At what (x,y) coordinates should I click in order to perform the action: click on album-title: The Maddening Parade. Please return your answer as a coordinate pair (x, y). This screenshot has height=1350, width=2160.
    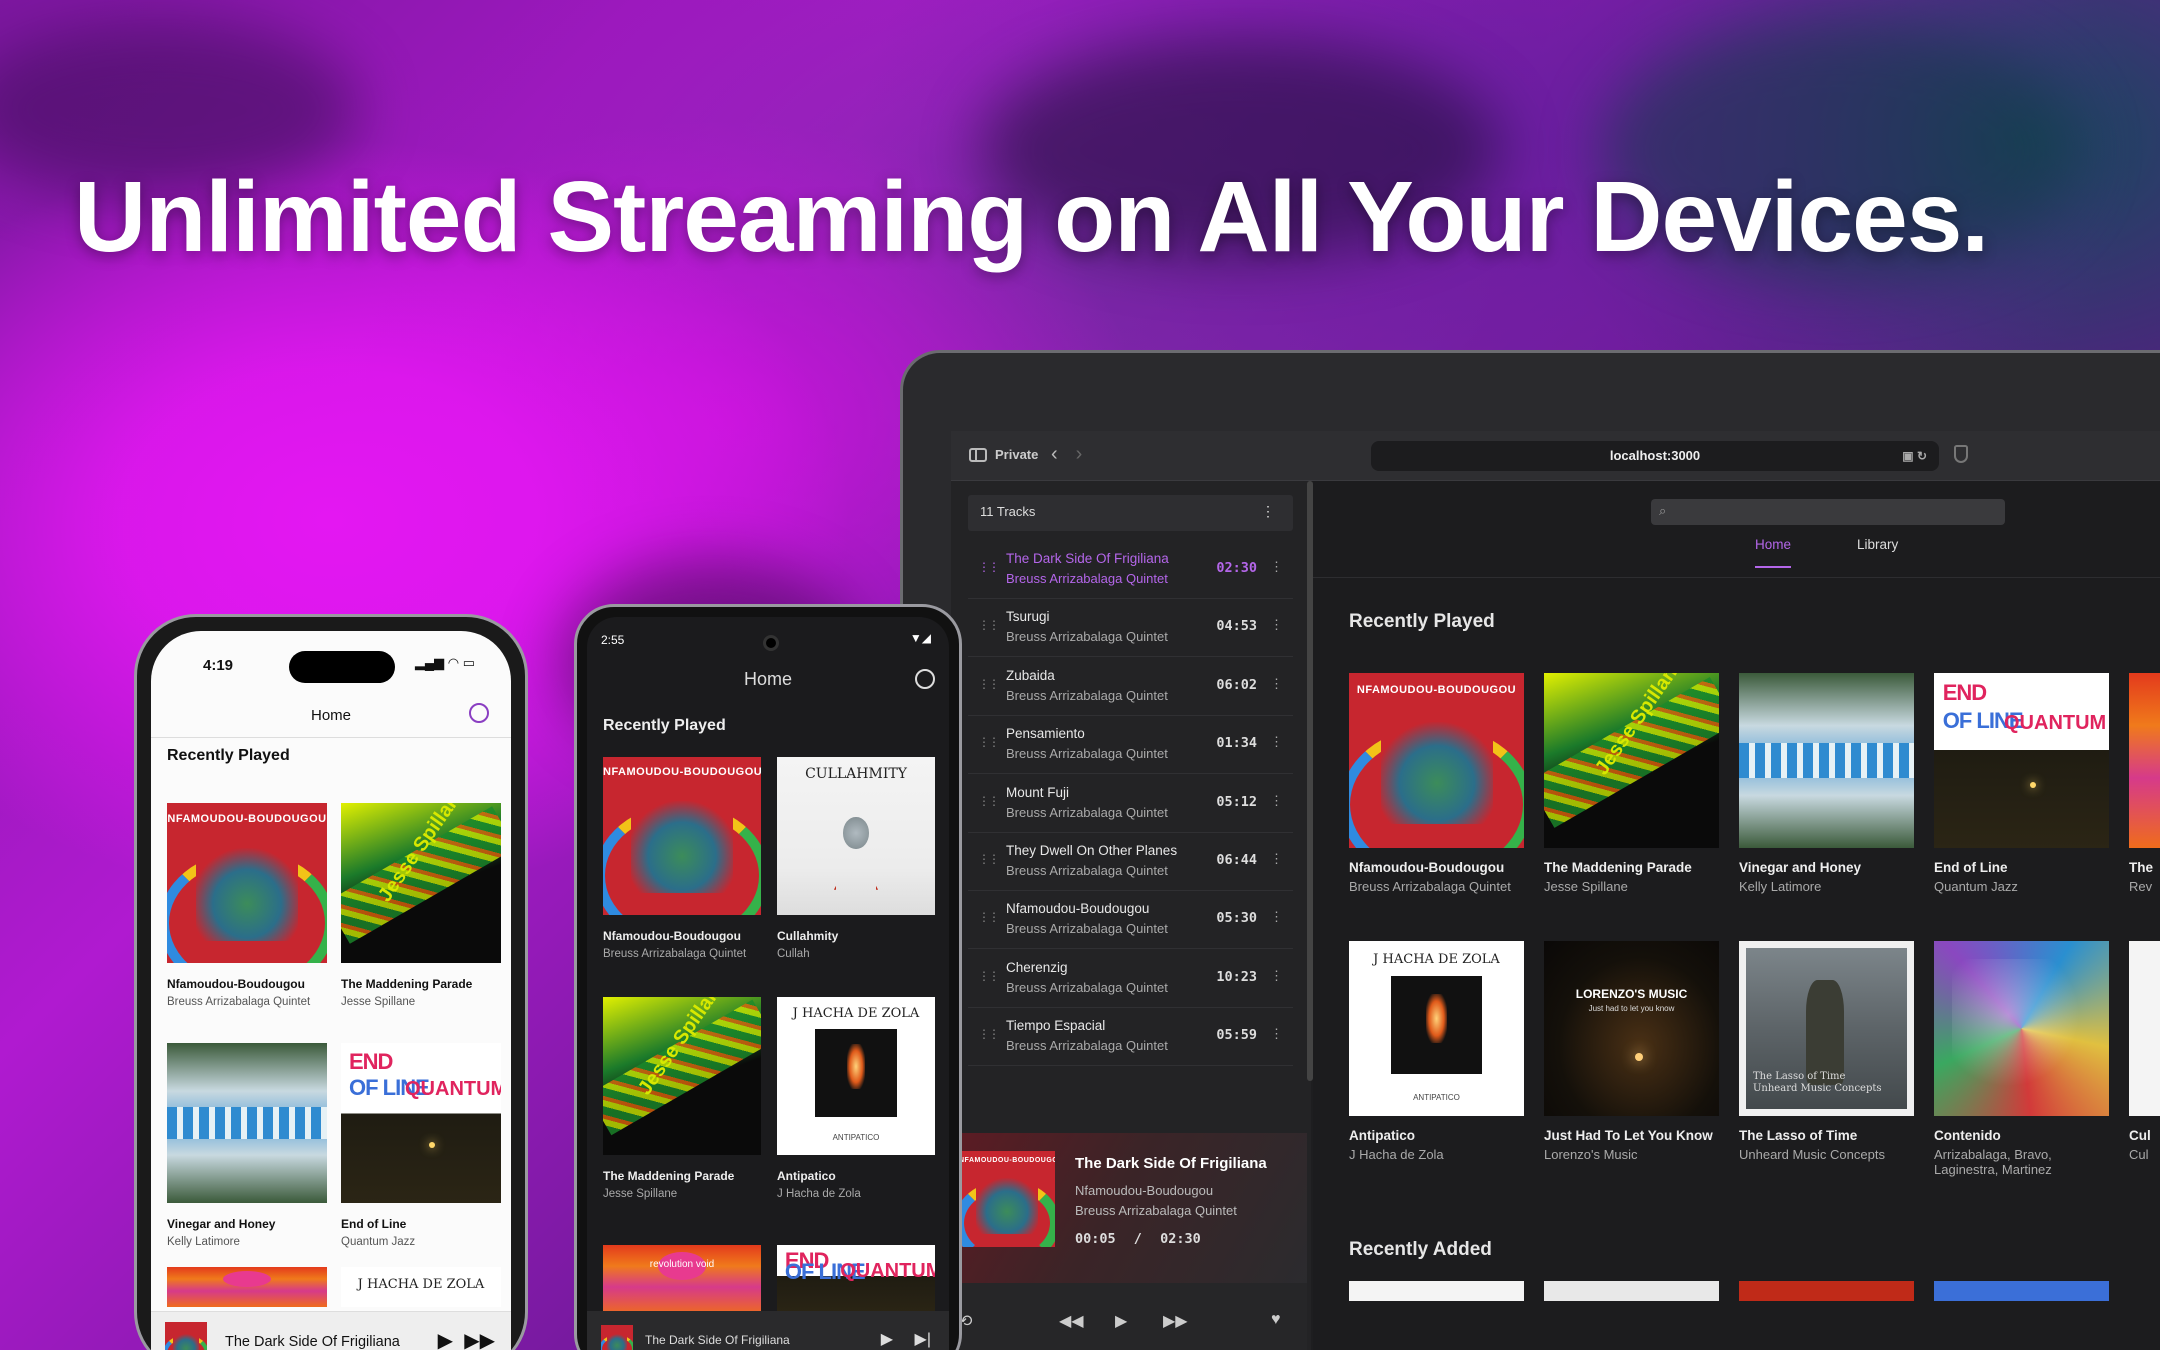
    Looking at the image, I should click on (407, 984).